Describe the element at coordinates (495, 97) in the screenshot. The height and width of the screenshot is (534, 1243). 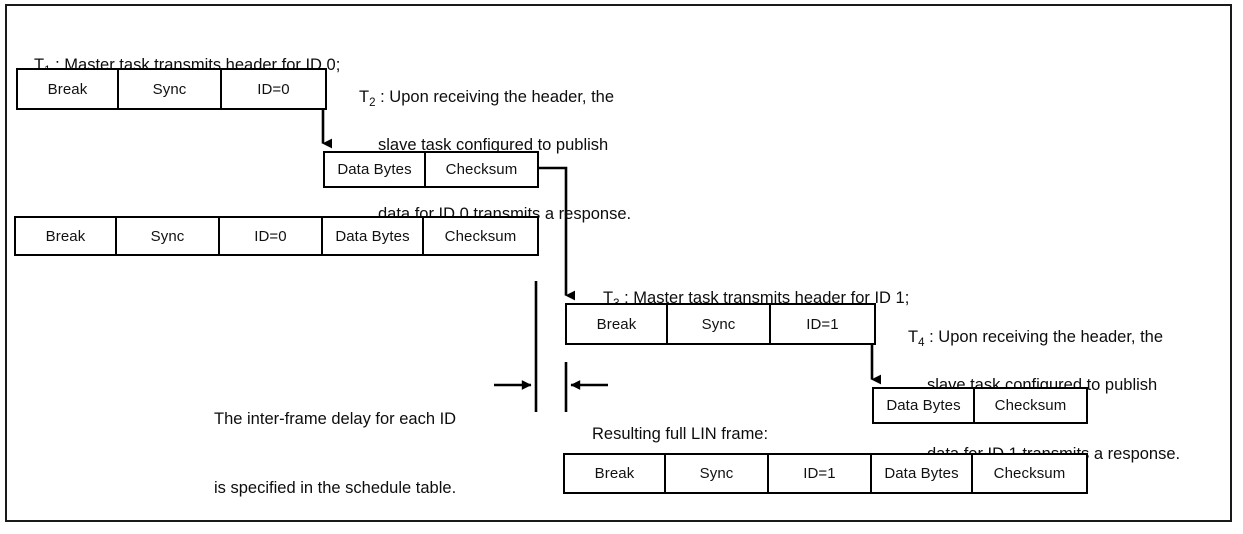
I see `note-t2-line1: : Upon receiving the header, the` at that location.